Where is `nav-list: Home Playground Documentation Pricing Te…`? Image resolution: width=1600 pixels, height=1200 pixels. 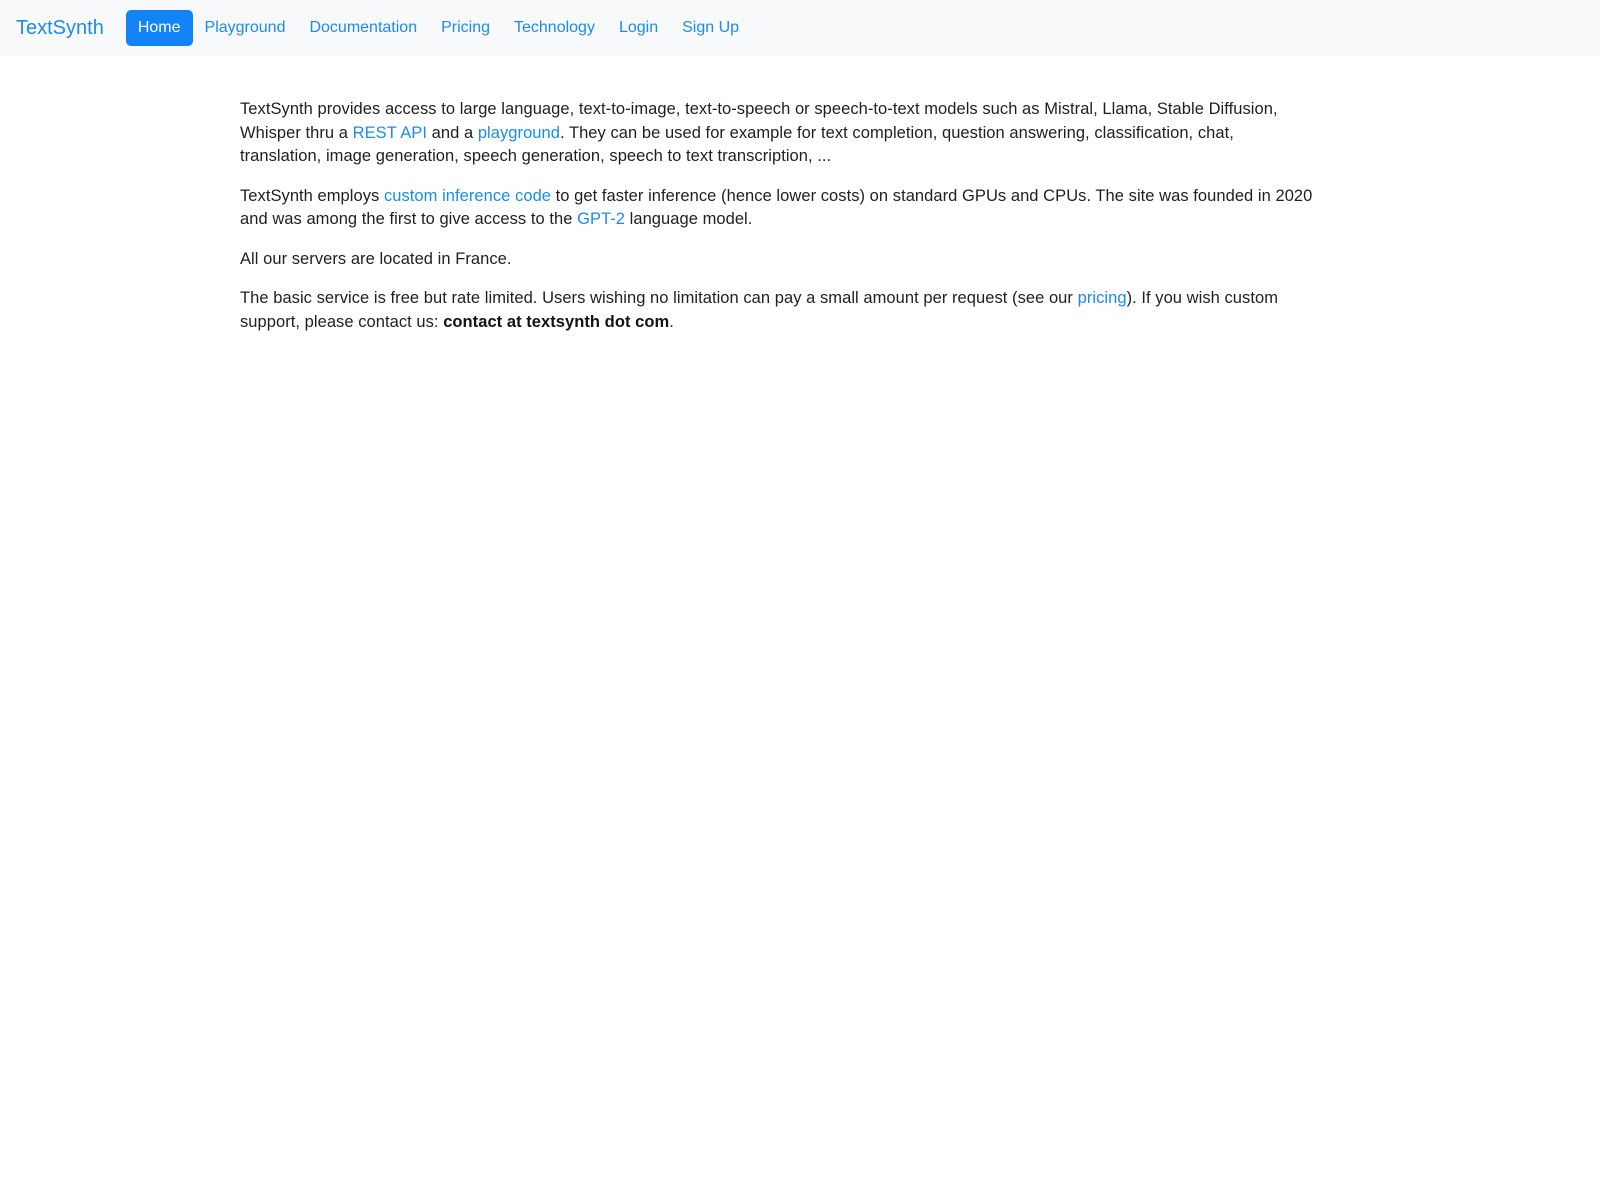
nav-list: Home Playground Documentation Pricing Te… is located at coordinates (438, 28).